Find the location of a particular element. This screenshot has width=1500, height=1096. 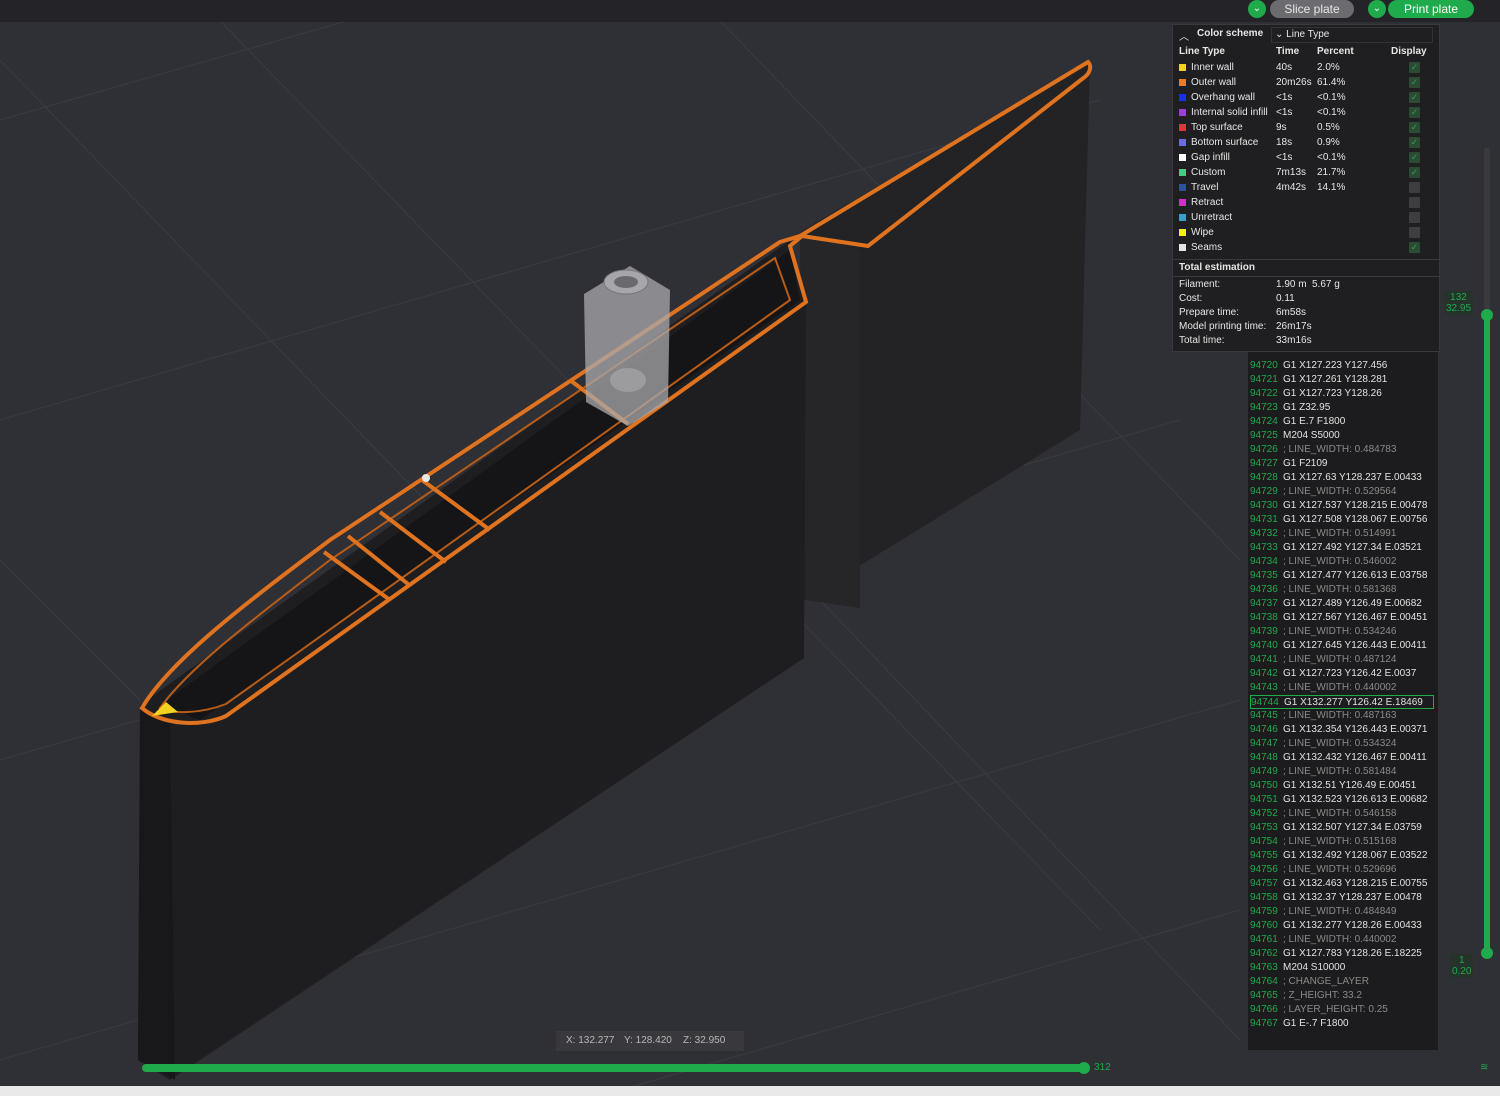

layer-slider-bottom-thumb is located at coordinates (1487, 953).